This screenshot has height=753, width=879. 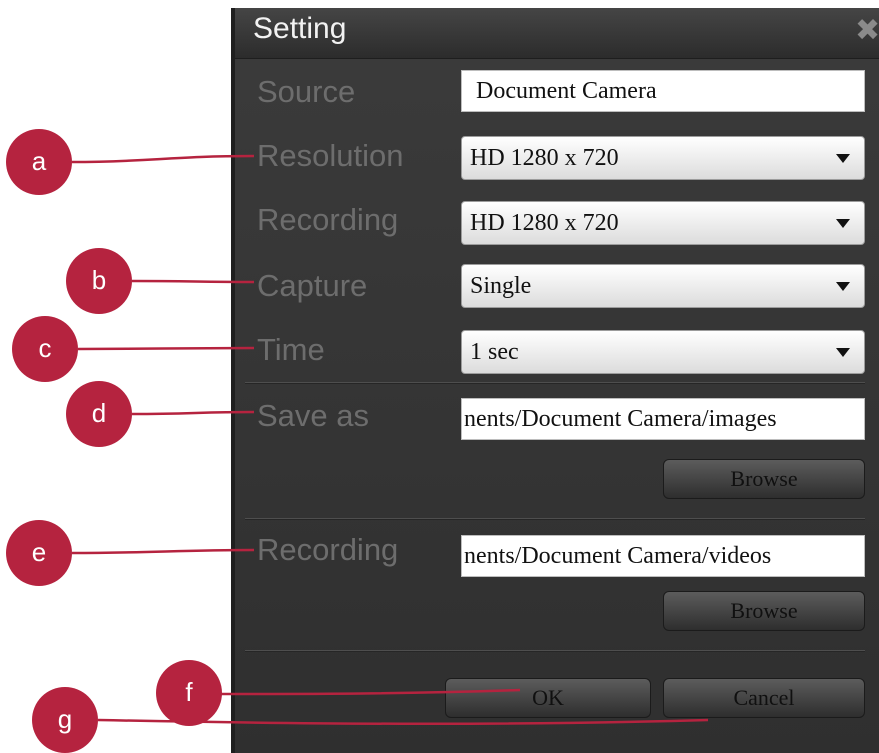 What do you see at coordinates (39, 553) in the screenshot?
I see `callout-e: e` at bounding box center [39, 553].